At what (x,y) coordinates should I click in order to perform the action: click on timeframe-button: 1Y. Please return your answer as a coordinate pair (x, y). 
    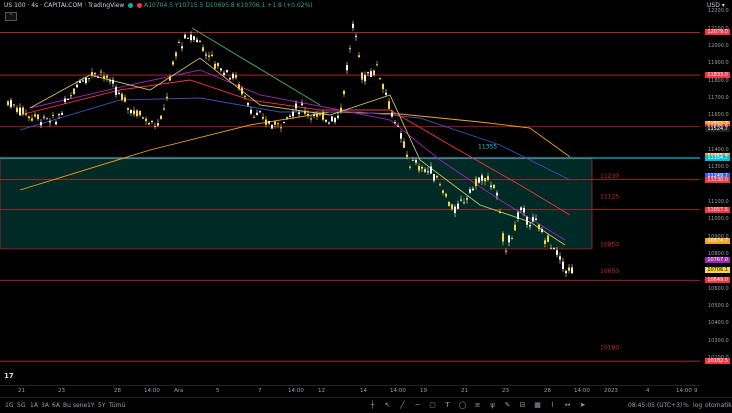
    Looking at the image, I should click on (90, 405).